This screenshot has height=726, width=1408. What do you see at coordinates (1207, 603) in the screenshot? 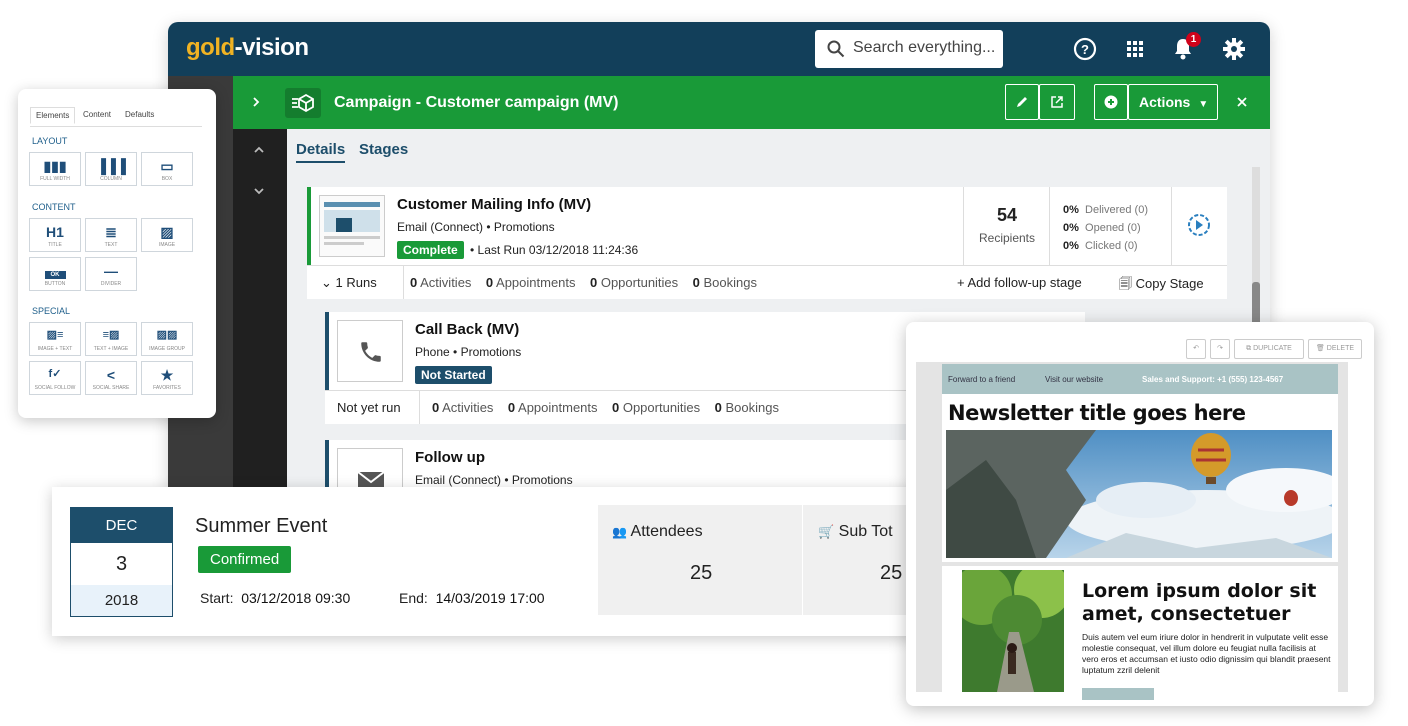
I see `content-heading: Lorem ipsum dolor sit amet, consectetuer` at bounding box center [1207, 603].